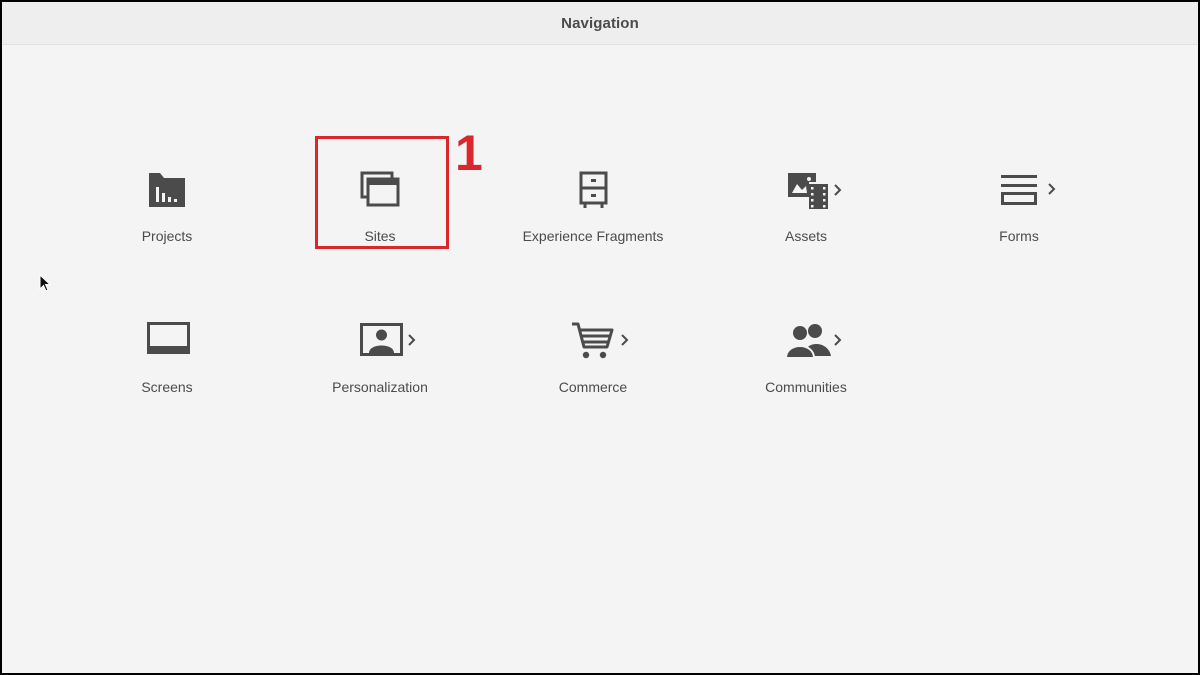 This screenshot has width=1200, height=675. I want to click on nav-tile-label: Projects, so click(167, 236).